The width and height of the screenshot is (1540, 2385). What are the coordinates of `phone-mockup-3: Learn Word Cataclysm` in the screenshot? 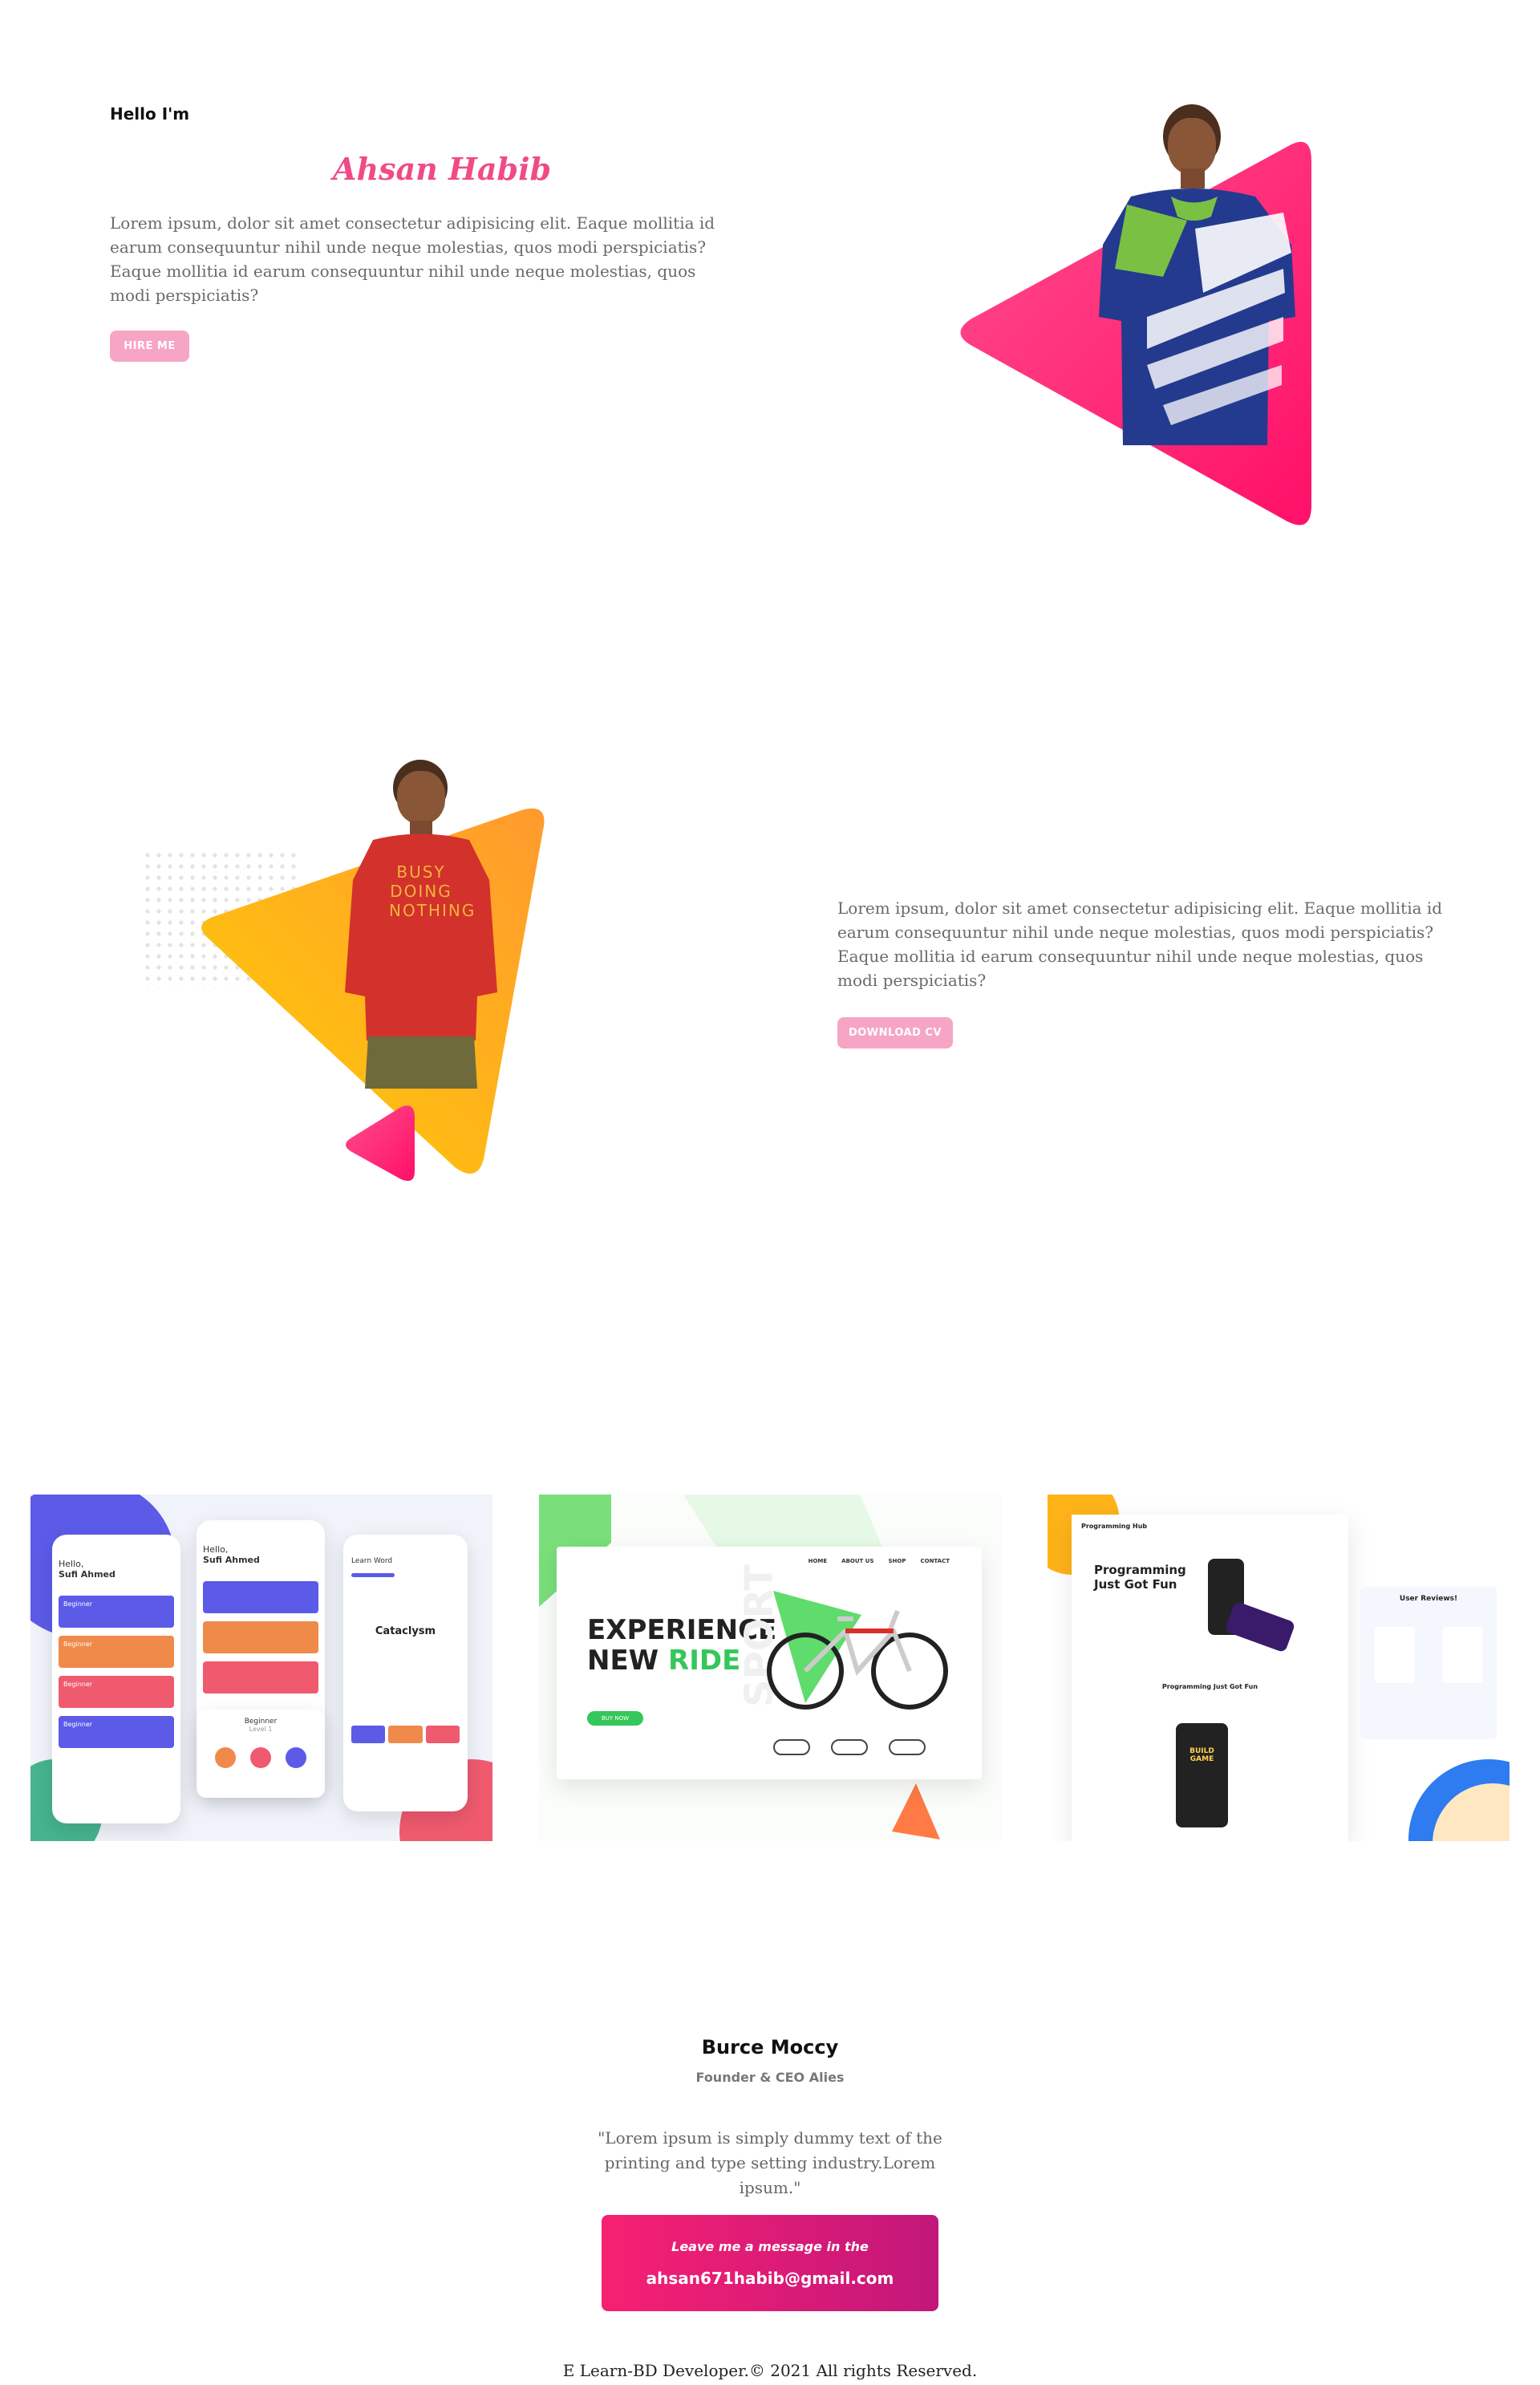 It's located at (405, 1673).